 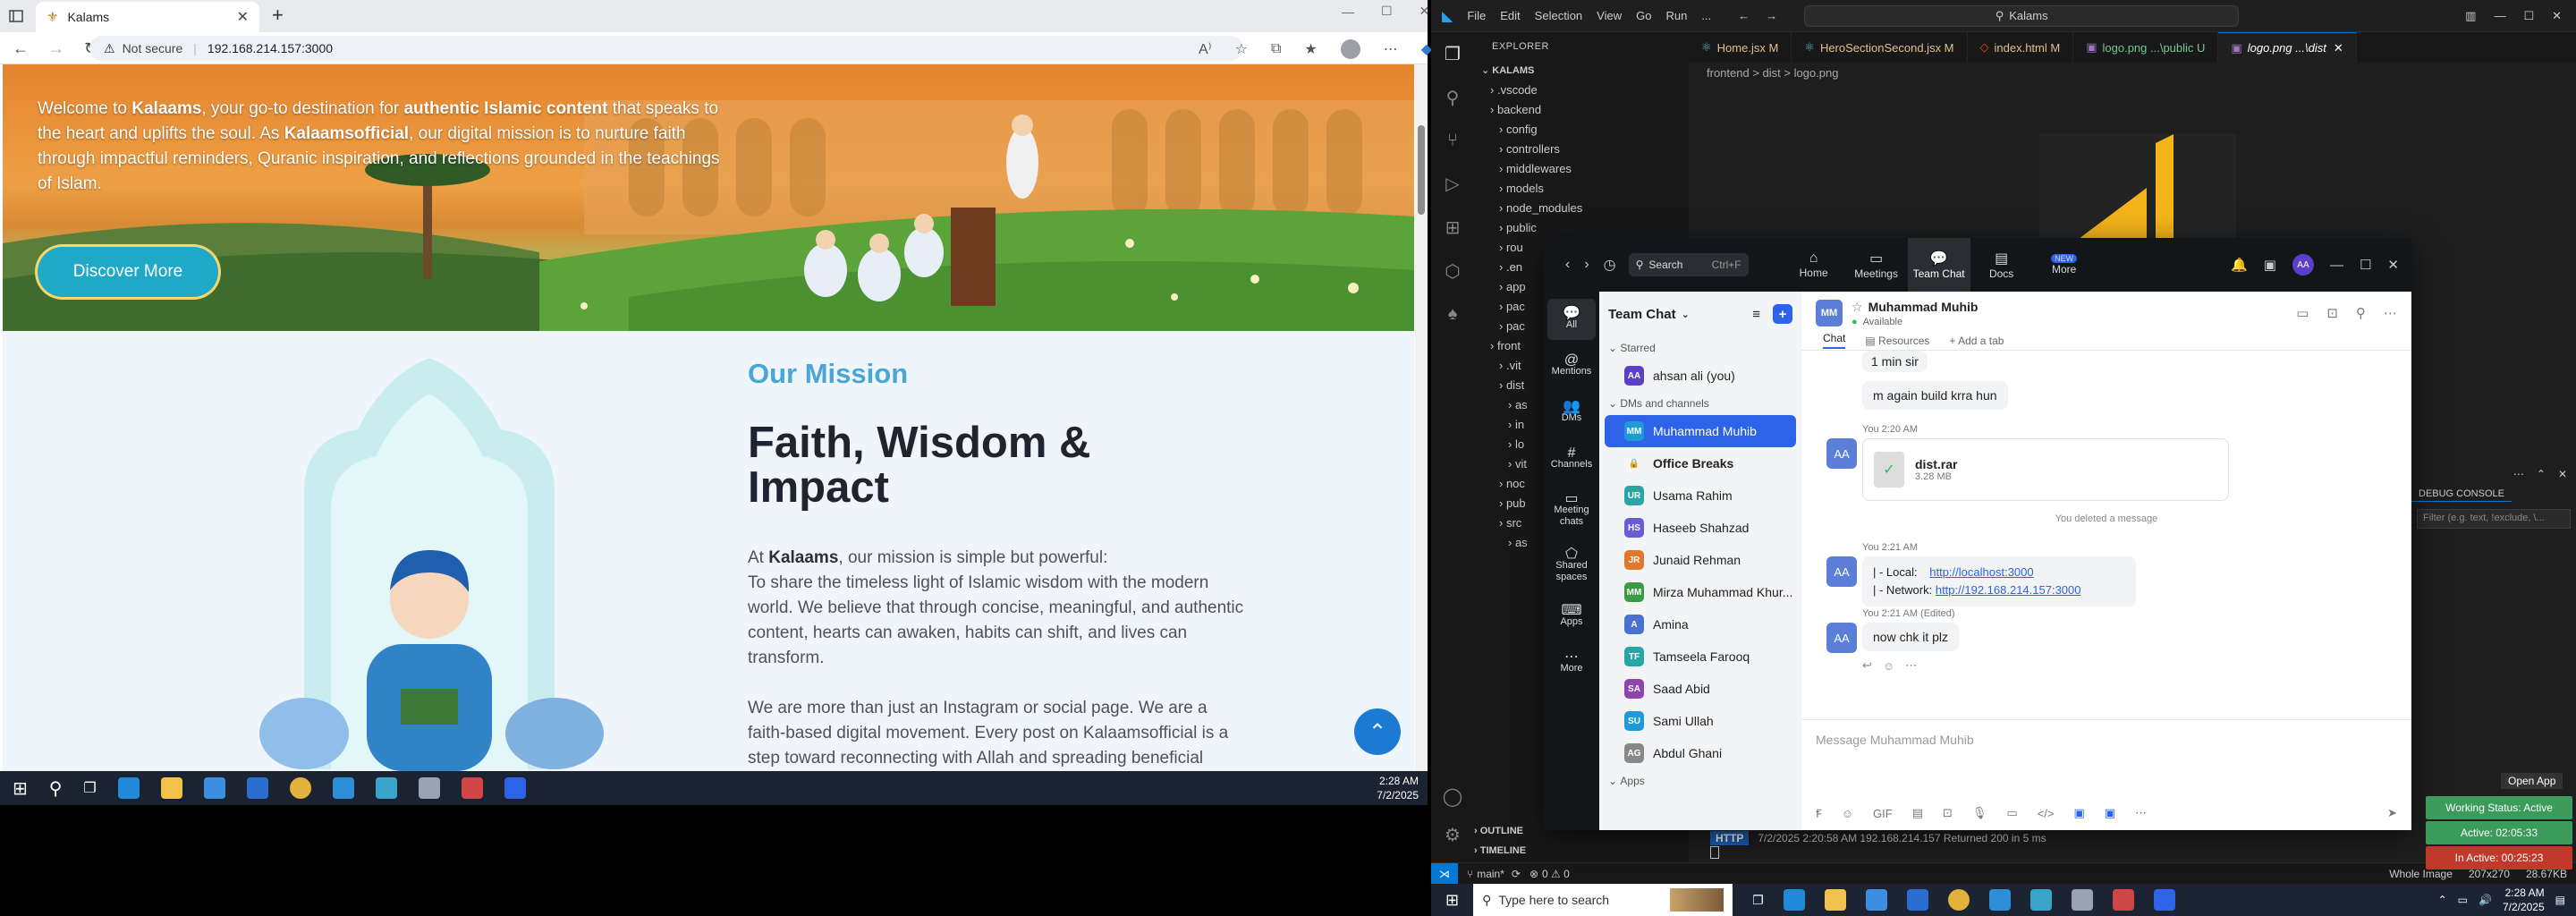 What do you see at coordinates (1688, 264) in the screenshot?
I see `zoom-search-box: ⚲ Search Ctrl+F` at bounding box center [1688, 264].